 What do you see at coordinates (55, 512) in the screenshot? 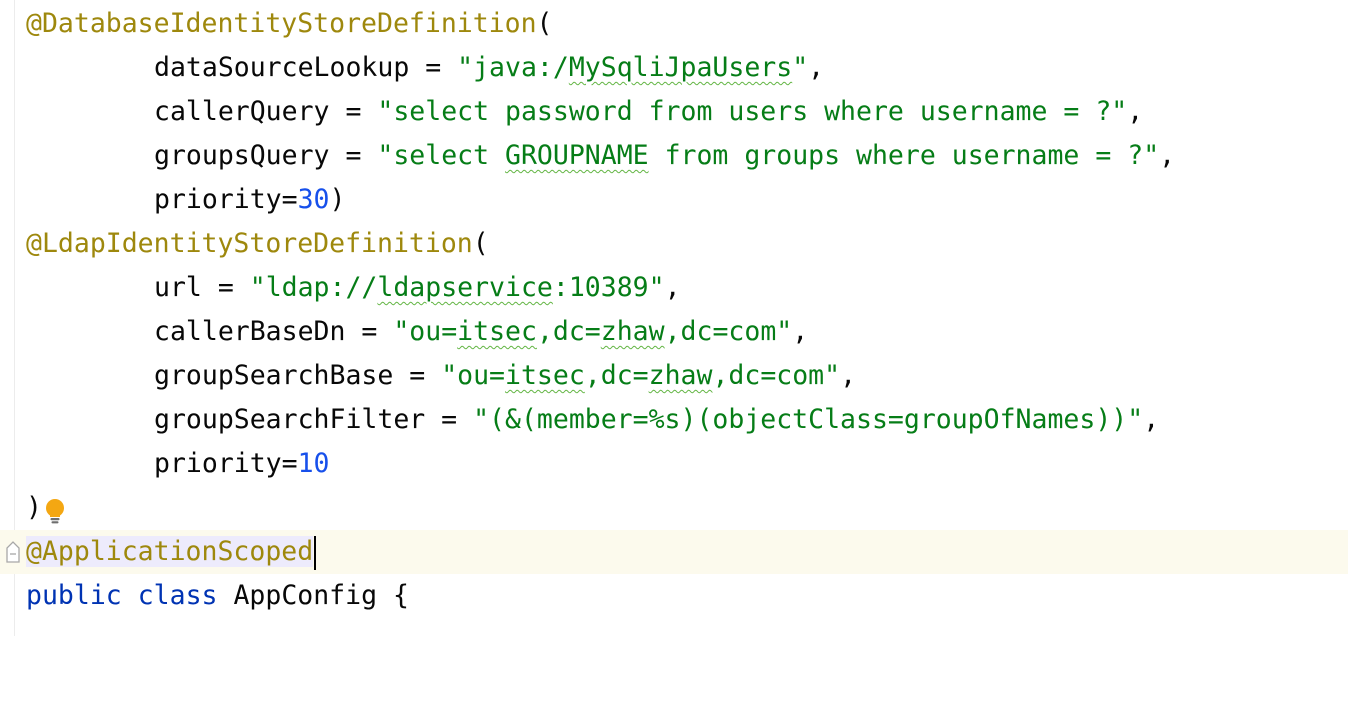
I see `lightbulb-icon` at bounding box center [55, 512].